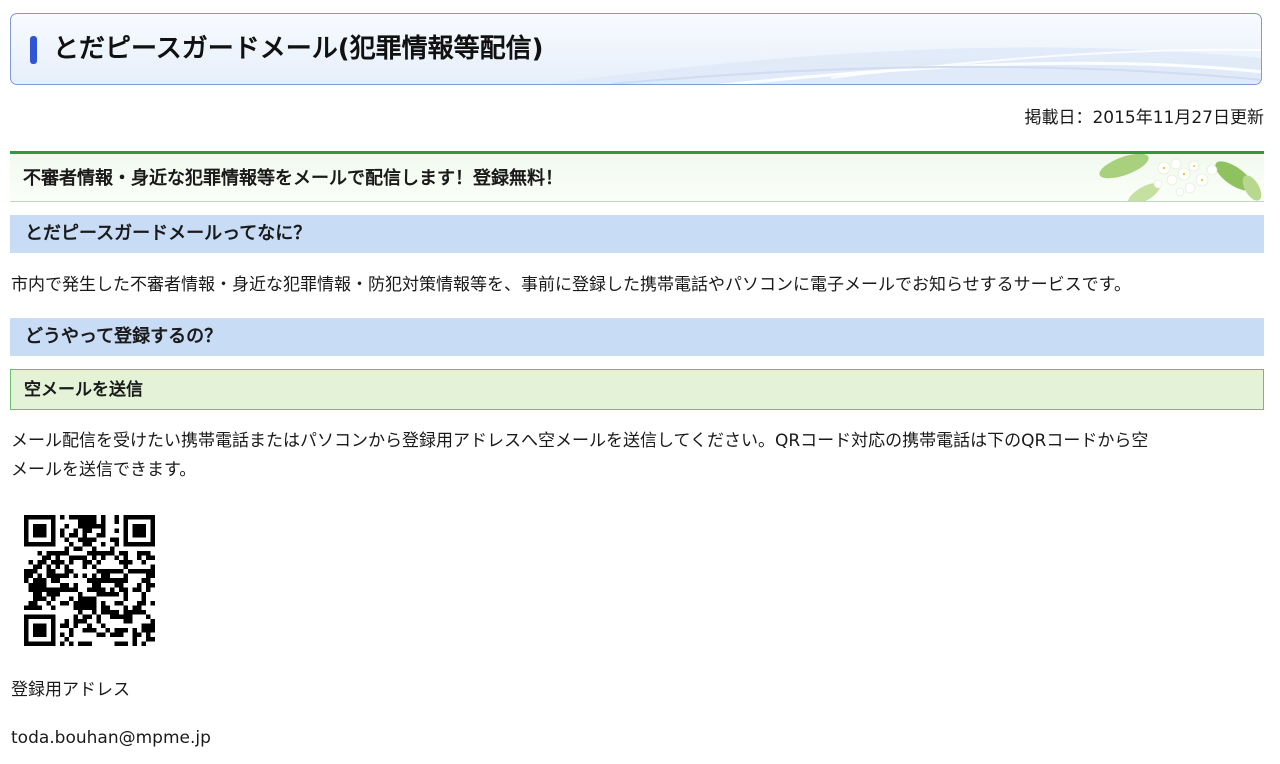 The height and width of the screenshot is (764, 1280). What do you see at coordinates (104, 470) in the screenshot?
I see `register-instructions-line2: メールを送信できます。` at bounding box center [104, 470].